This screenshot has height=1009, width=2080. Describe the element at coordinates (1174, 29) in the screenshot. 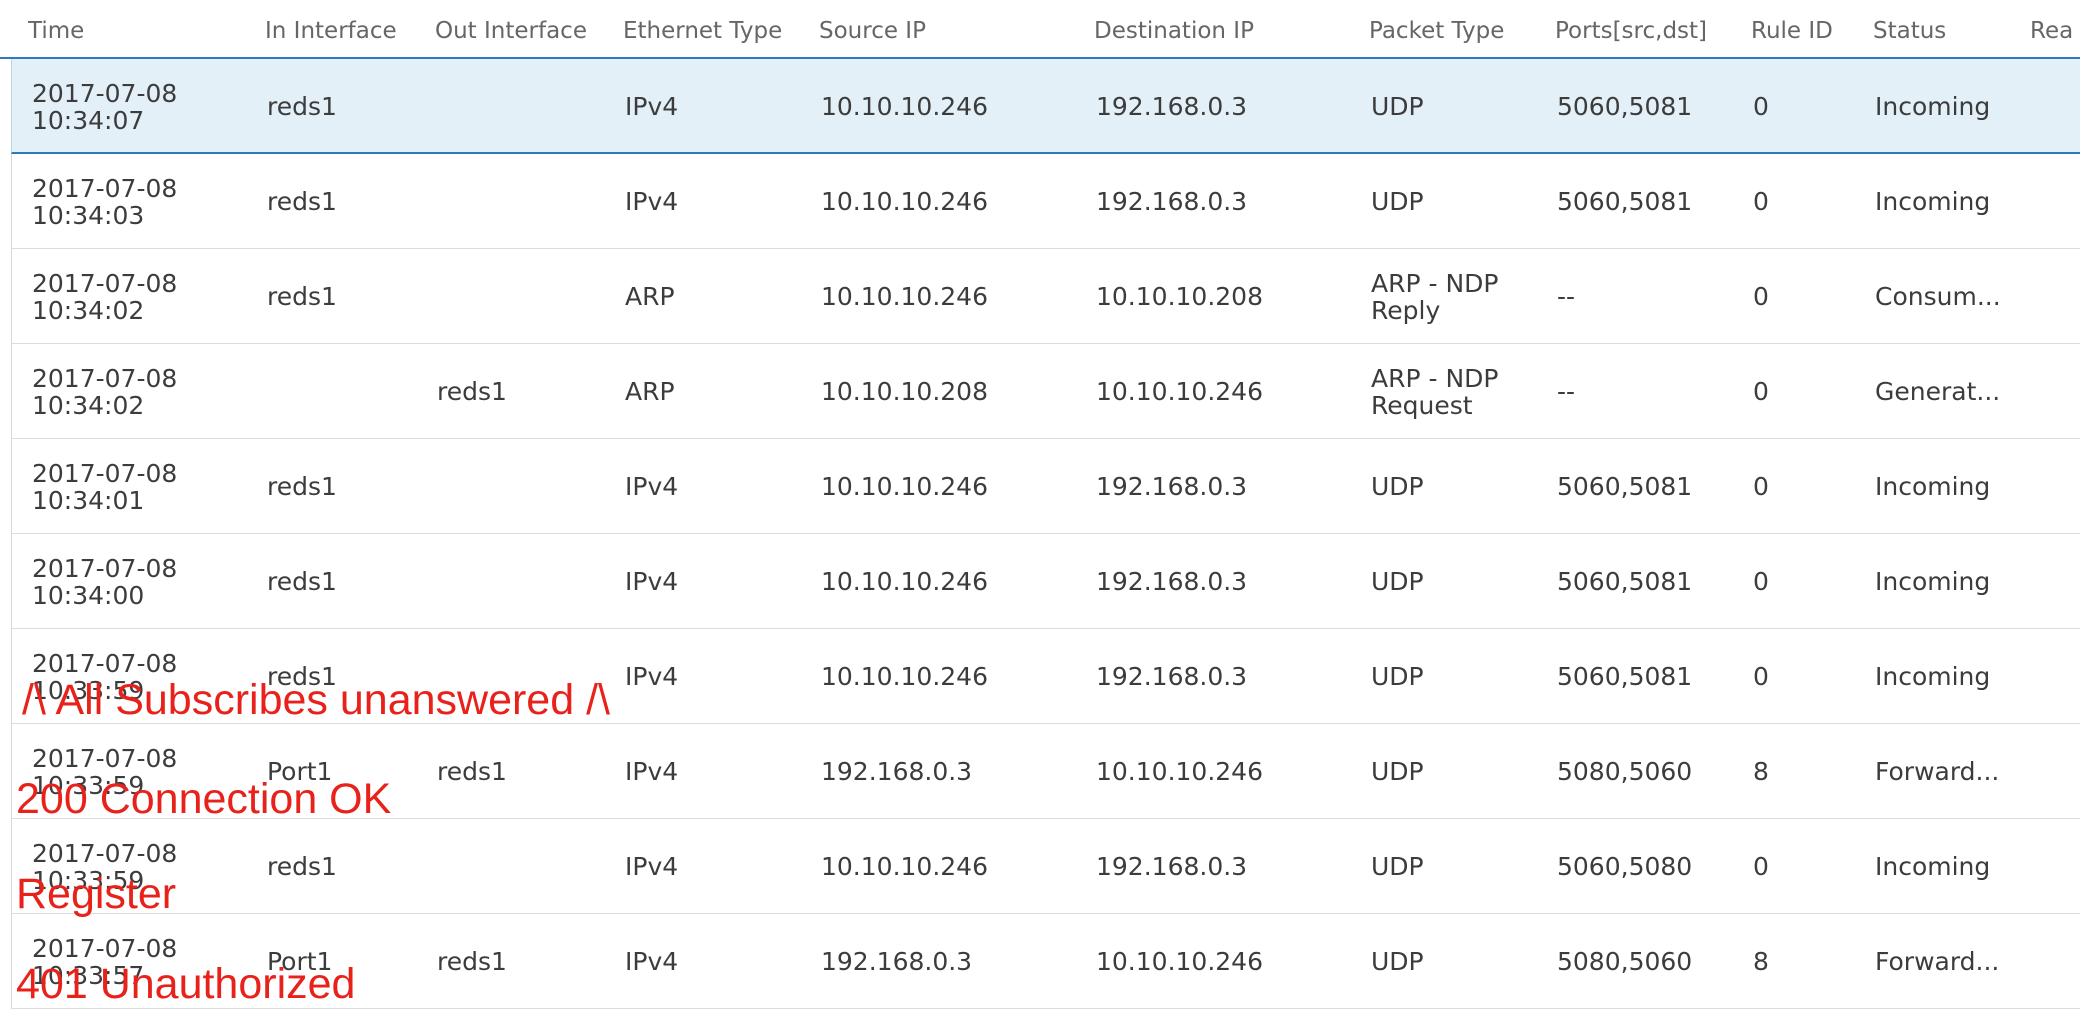

I see `column-header-destination-ip: Destination IP` at that location.